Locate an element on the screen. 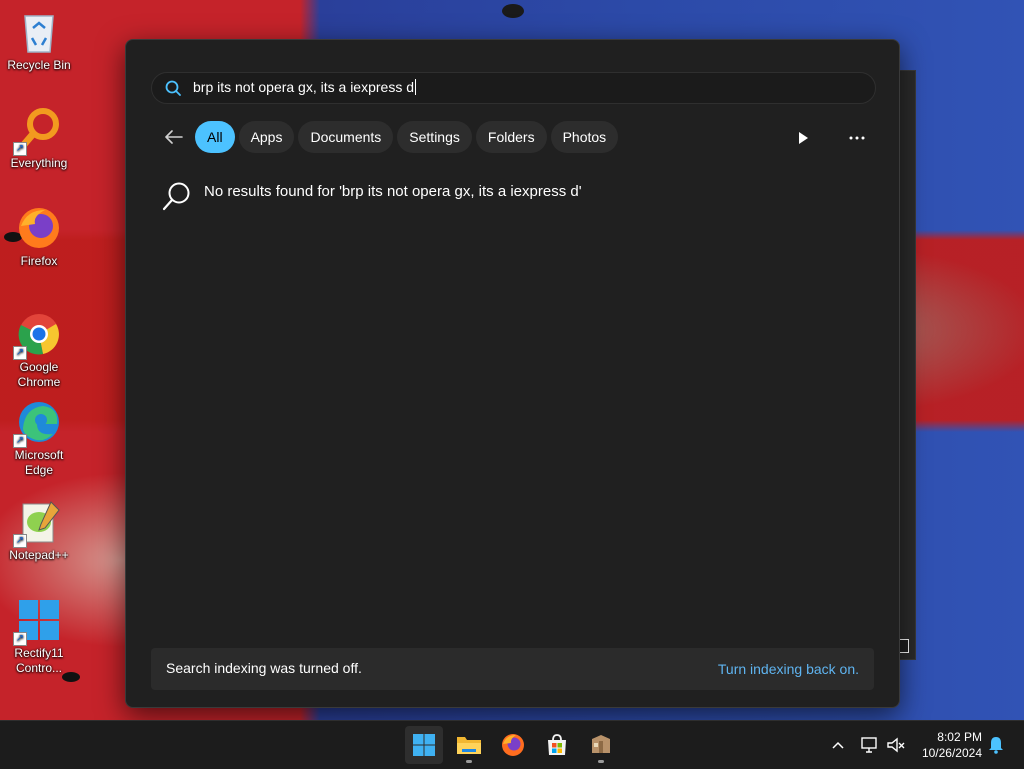 The width and height of the screenshot is (1024, 769). microsoft-store-icon is located at coordinates (557, 744).